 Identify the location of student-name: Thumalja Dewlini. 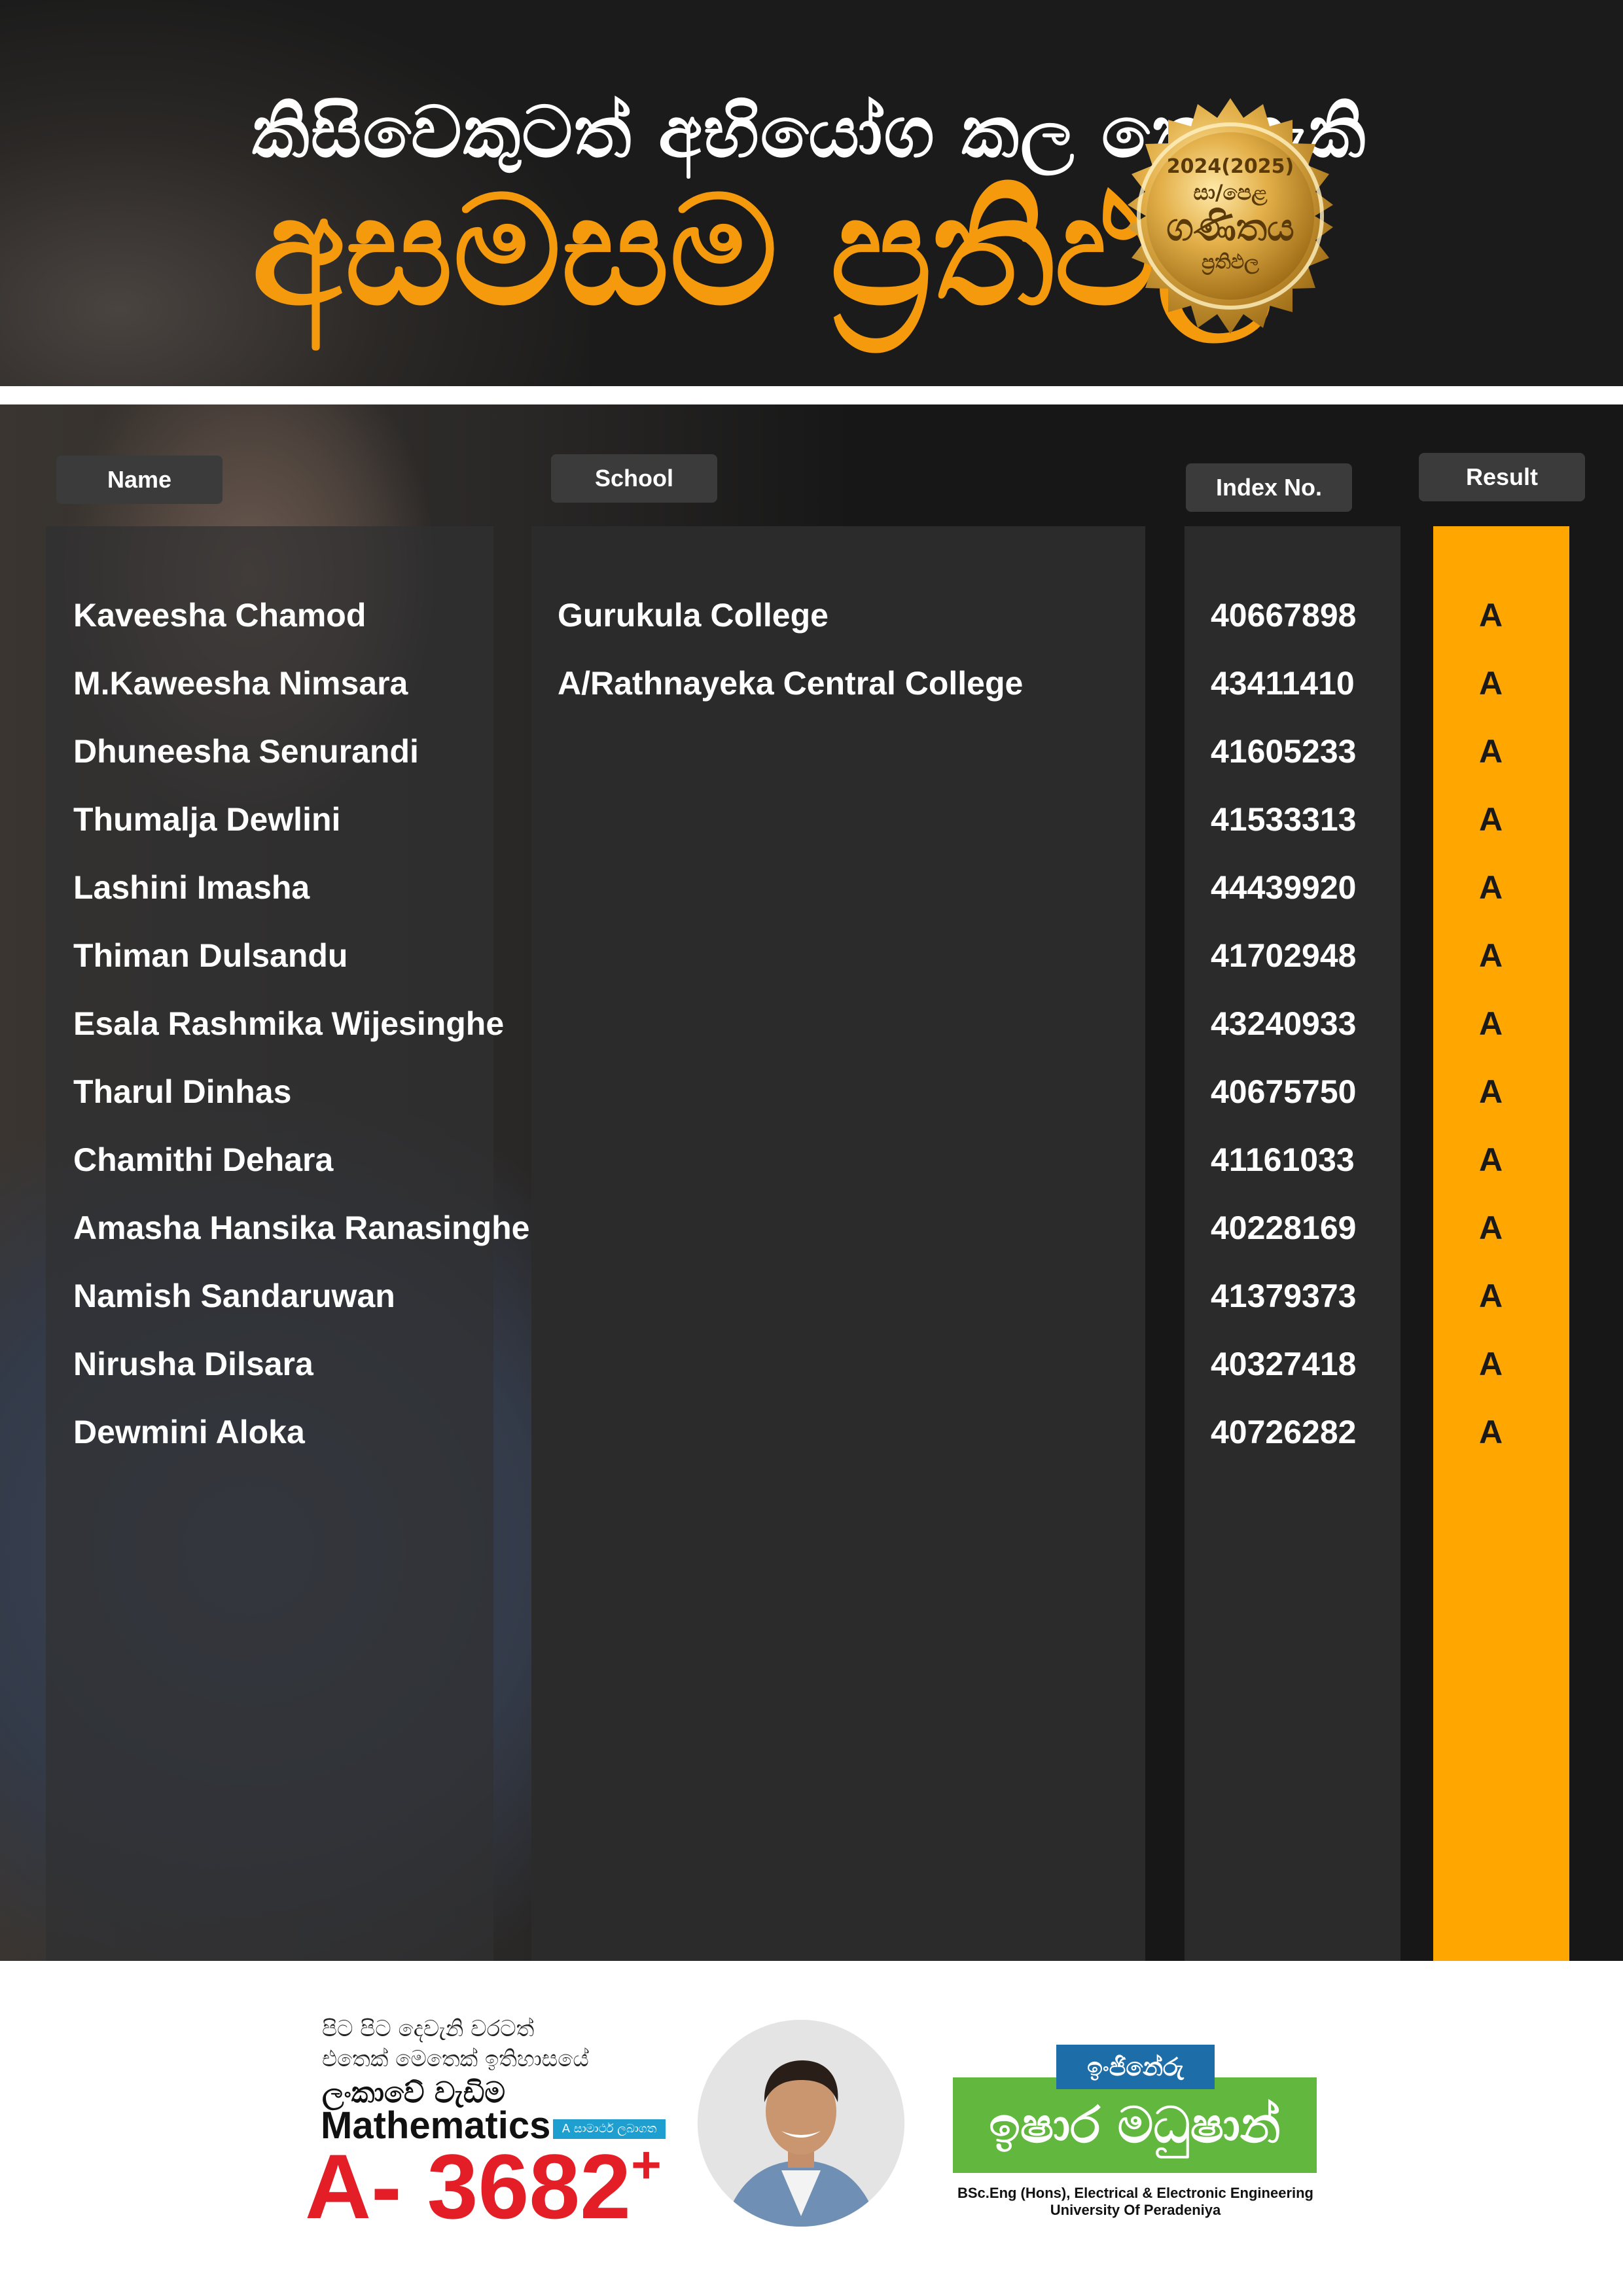
(207, 819).